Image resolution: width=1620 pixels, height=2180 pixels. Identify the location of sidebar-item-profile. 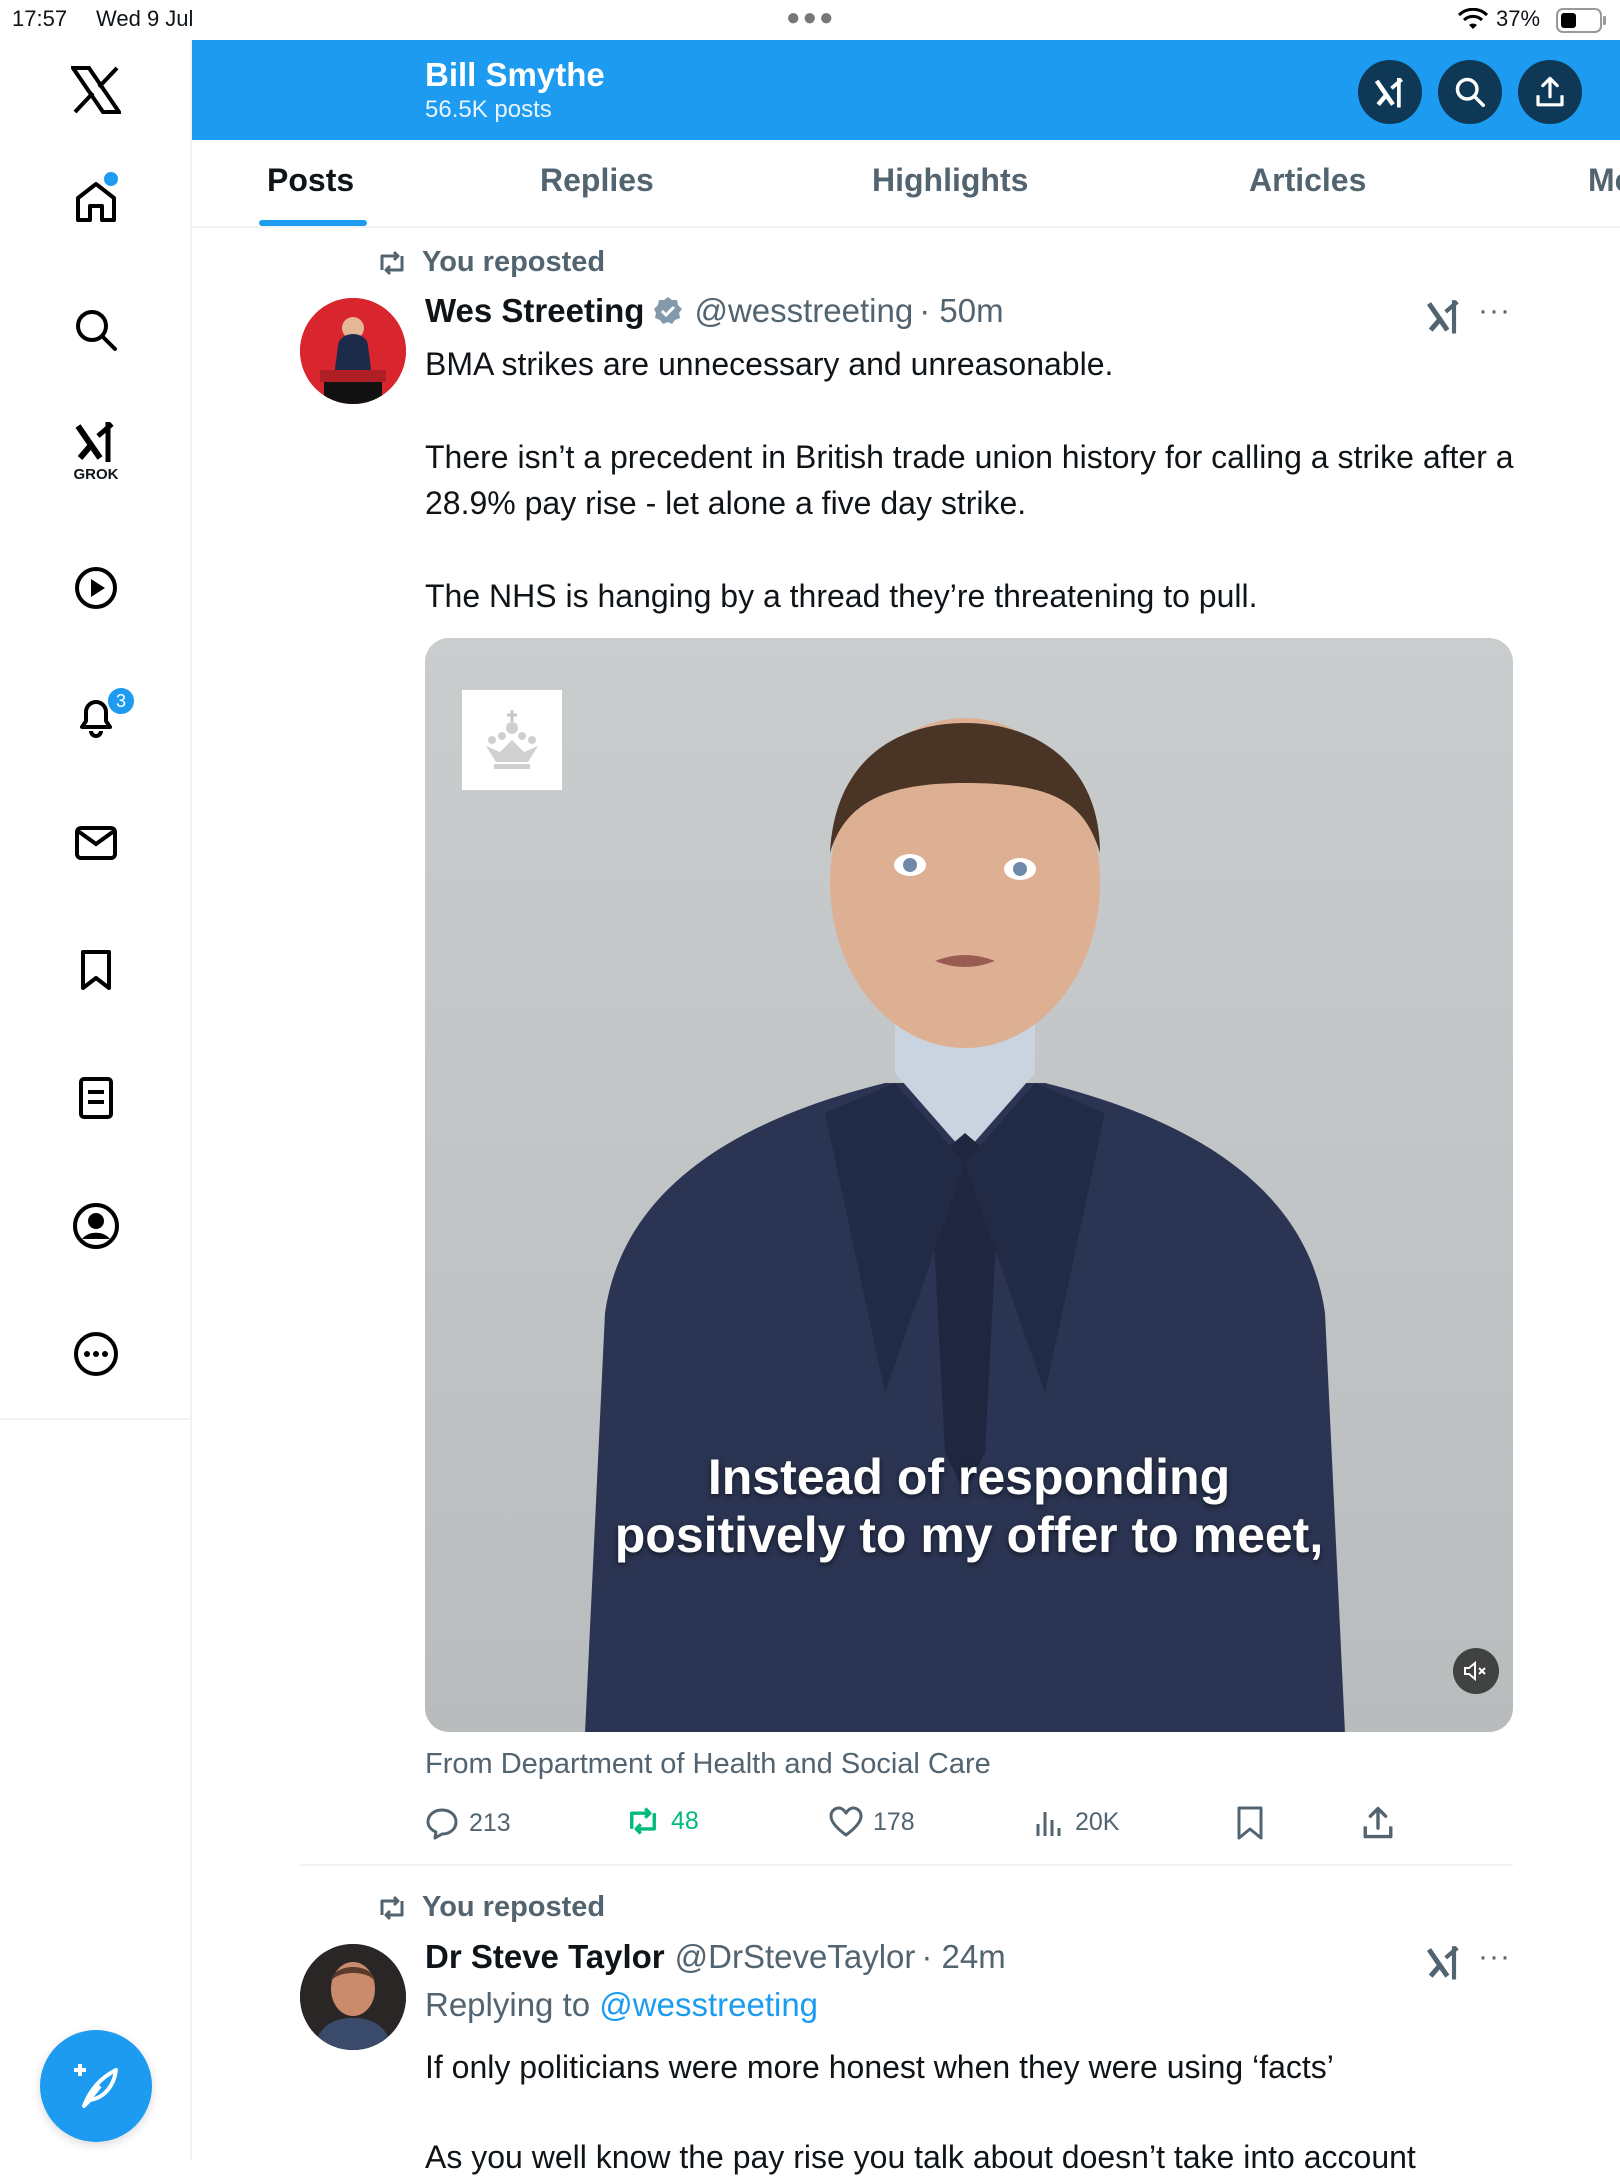
(96, 1226).